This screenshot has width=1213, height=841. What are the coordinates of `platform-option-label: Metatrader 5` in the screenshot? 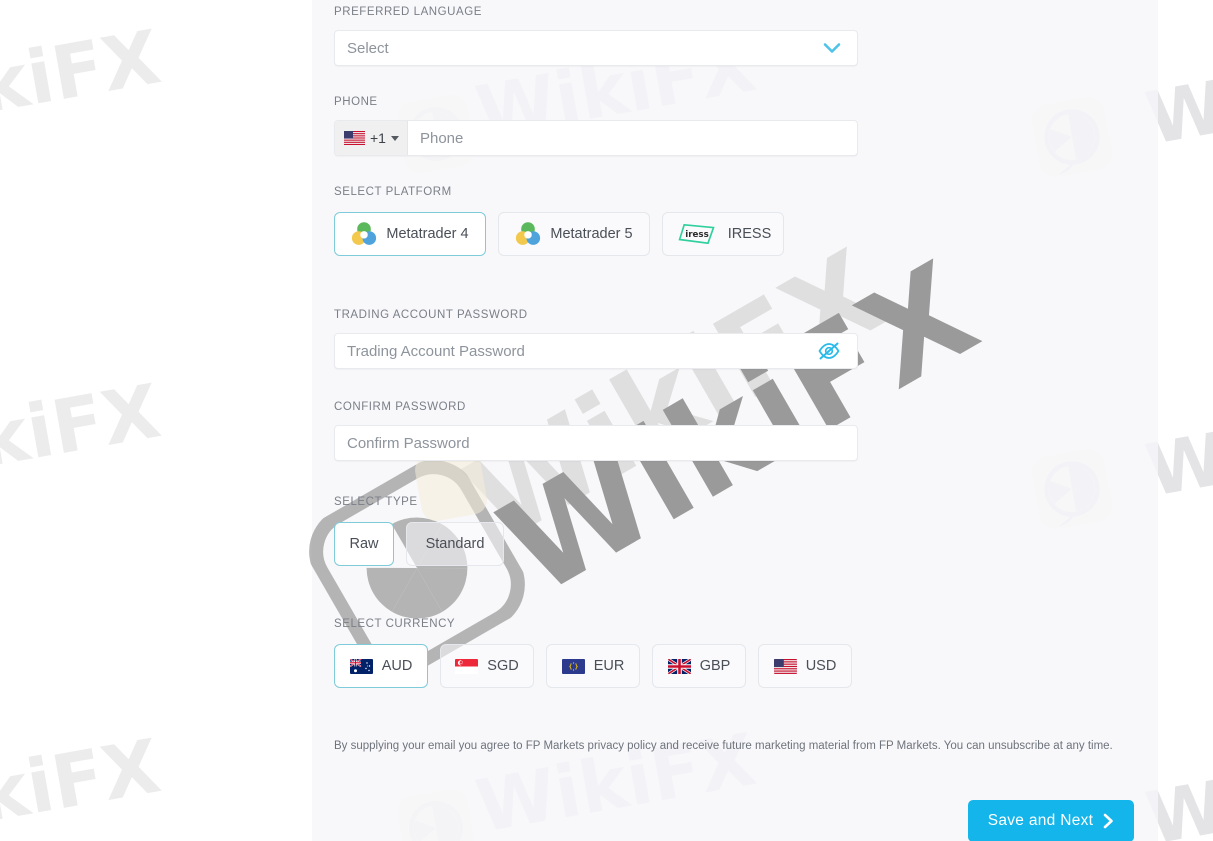 It's located at (591, 234).